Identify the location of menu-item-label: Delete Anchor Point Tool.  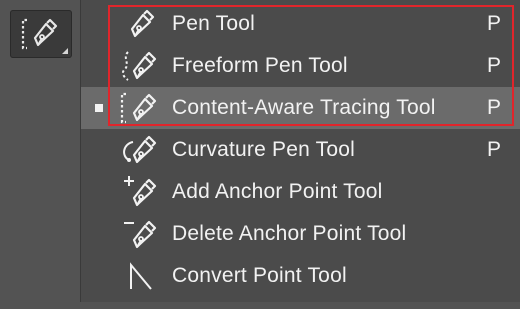
(289, 233).